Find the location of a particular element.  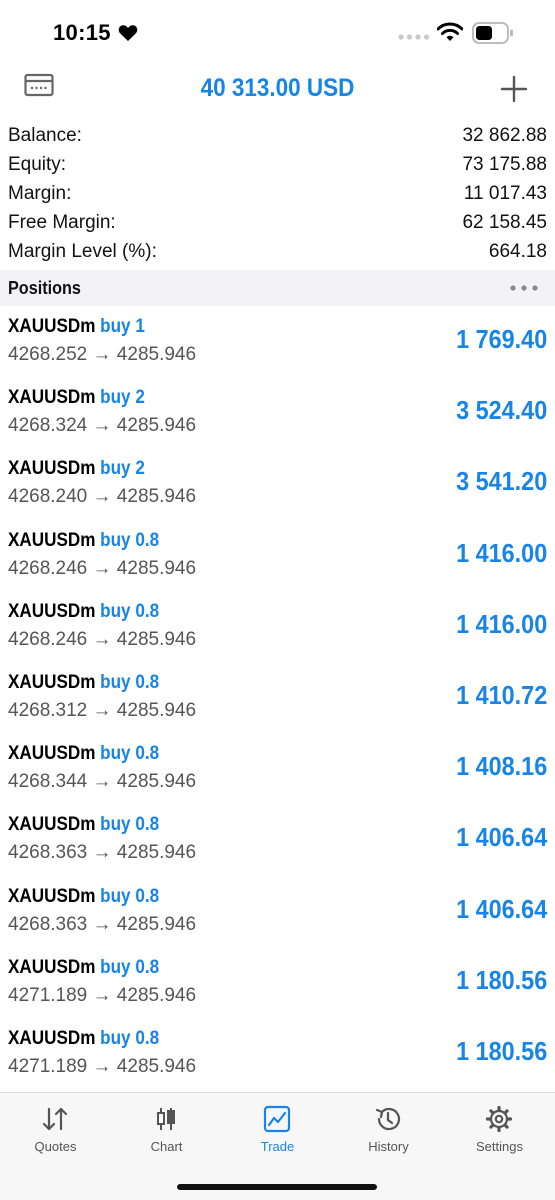

status-bar: 10:15 is located at coordinates (277, 33).